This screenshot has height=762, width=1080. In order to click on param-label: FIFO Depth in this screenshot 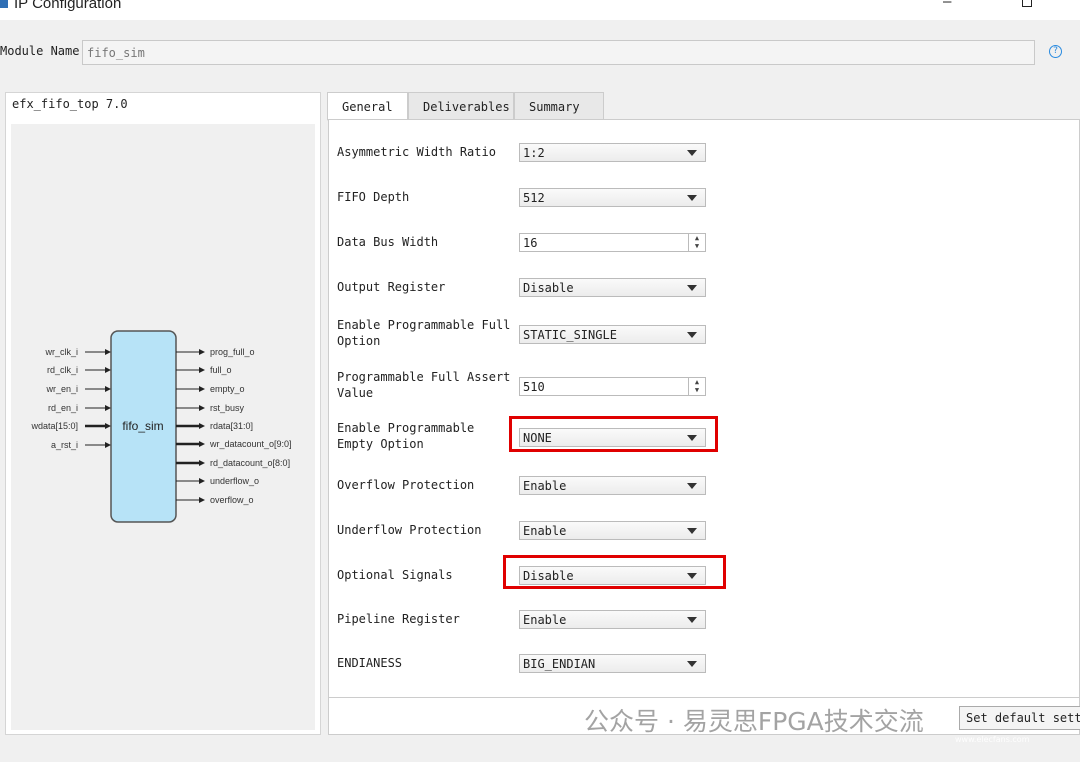, I will do `click(373, 197)`.